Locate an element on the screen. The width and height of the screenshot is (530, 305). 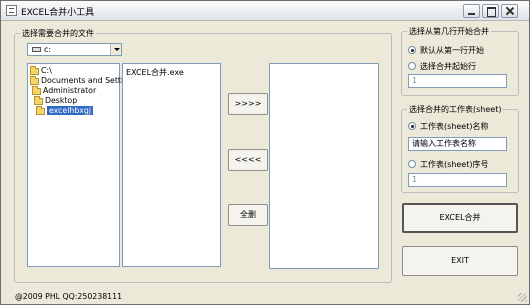
excel-merge-button: EXCEL合并 is located at coordinates (460, 218).